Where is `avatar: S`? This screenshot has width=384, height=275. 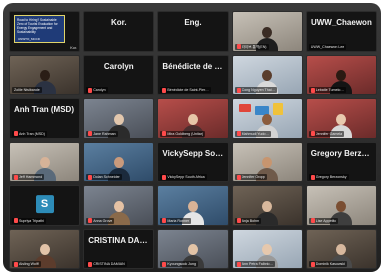 avatar: S is located at coordinates (44, 204).